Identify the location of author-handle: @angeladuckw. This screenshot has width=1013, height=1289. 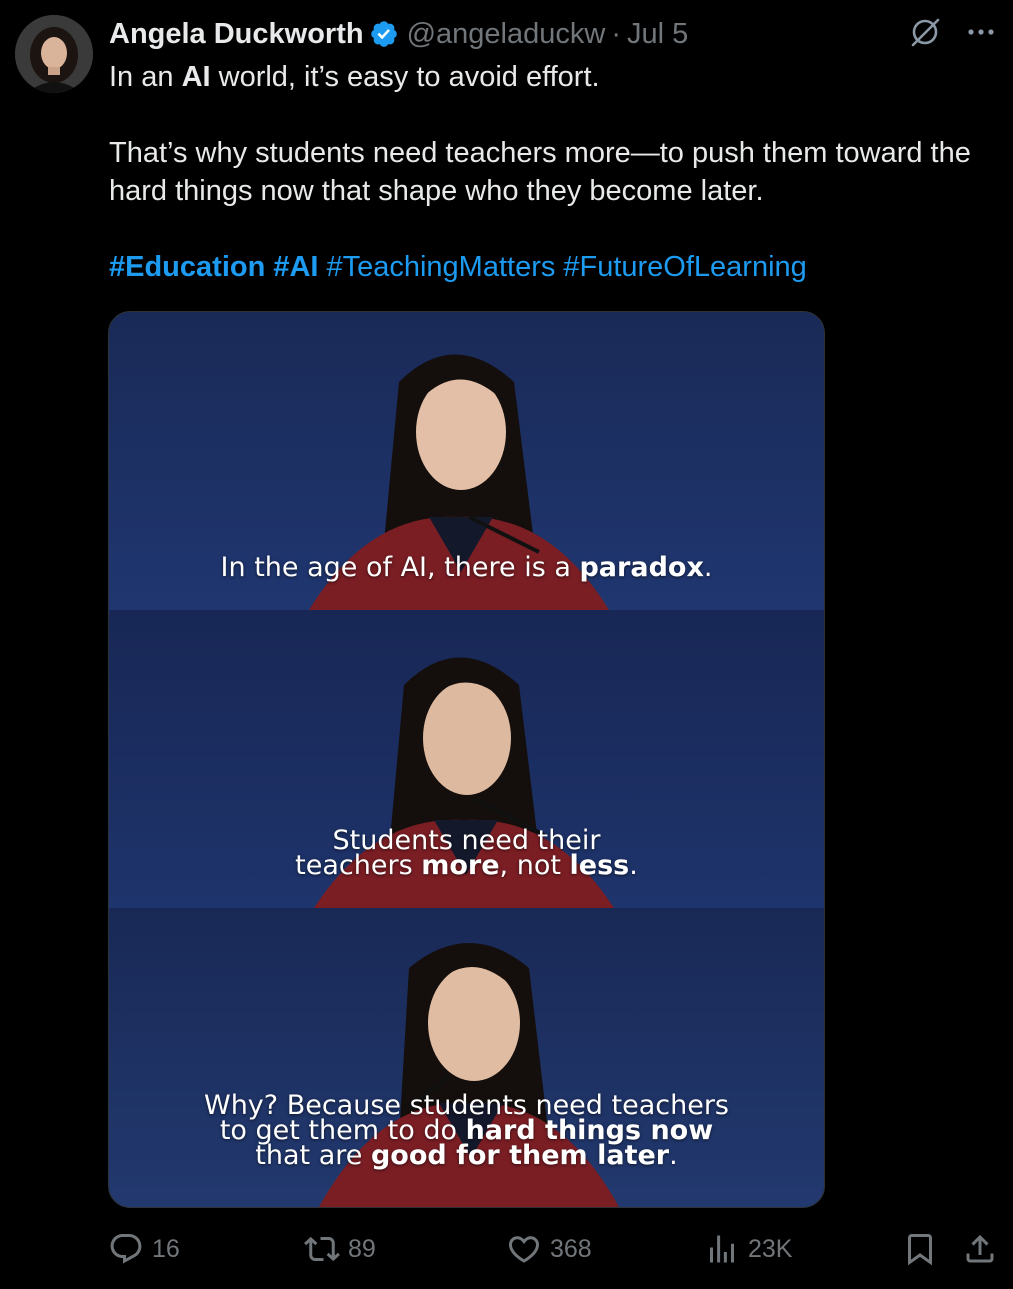
(506, 34).